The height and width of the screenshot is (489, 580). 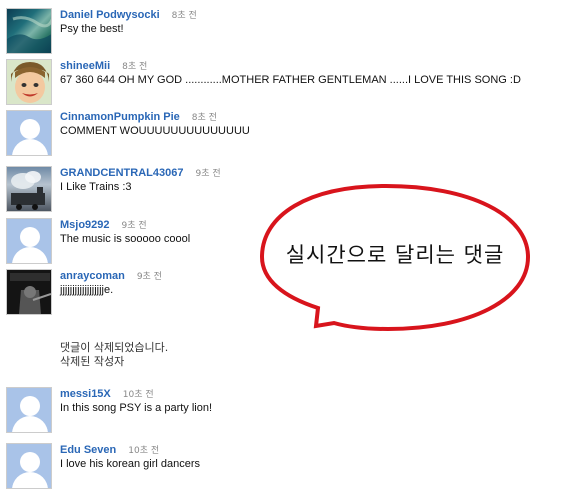 What do you see at coordinates (136, 408) in the screenshot?
I see `comment-text: In this song PSY is a party lion!` at bounding box center [136, 408].